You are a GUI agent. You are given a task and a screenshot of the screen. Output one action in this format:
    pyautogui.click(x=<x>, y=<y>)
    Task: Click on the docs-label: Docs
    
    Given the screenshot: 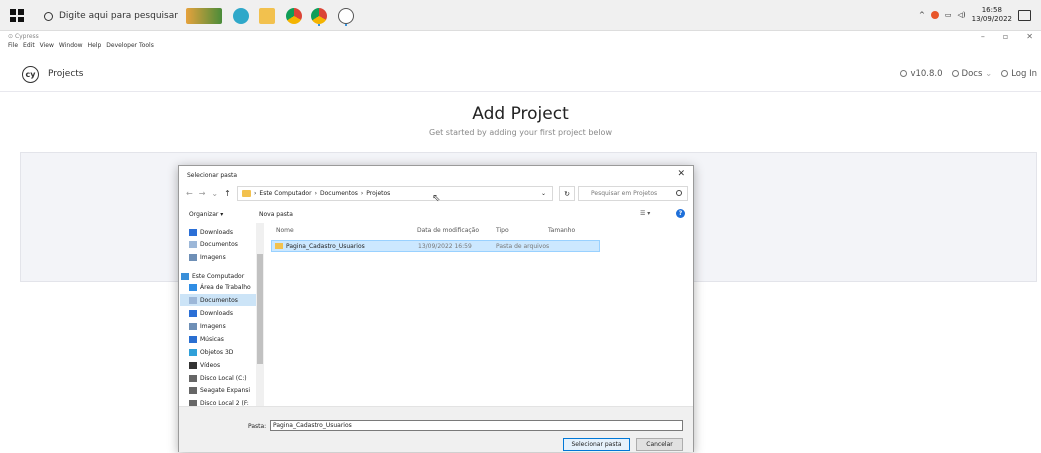 What is the action you would take?
    pyautogui.click(x=972, y=74)
    